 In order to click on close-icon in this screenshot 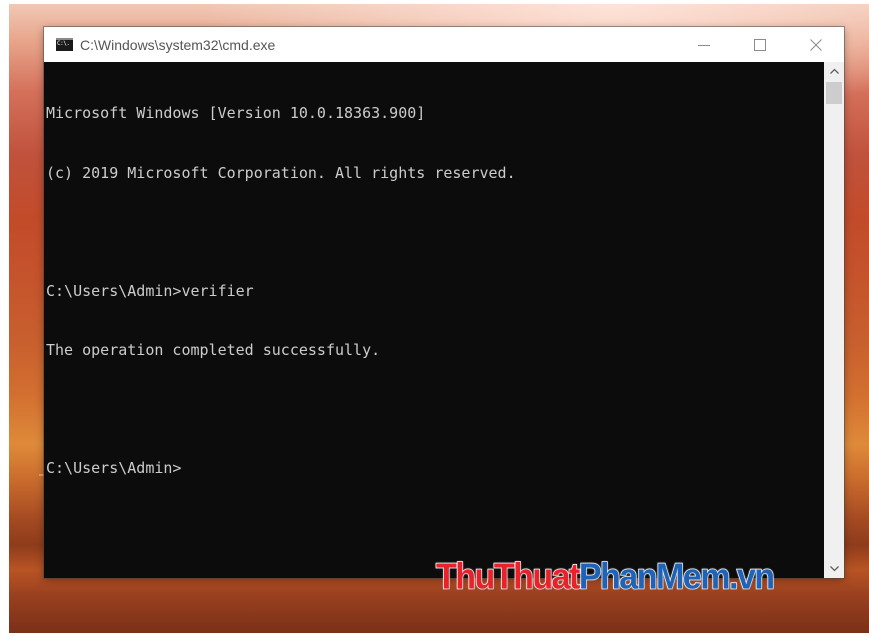, I will do `click(816, 44)`.